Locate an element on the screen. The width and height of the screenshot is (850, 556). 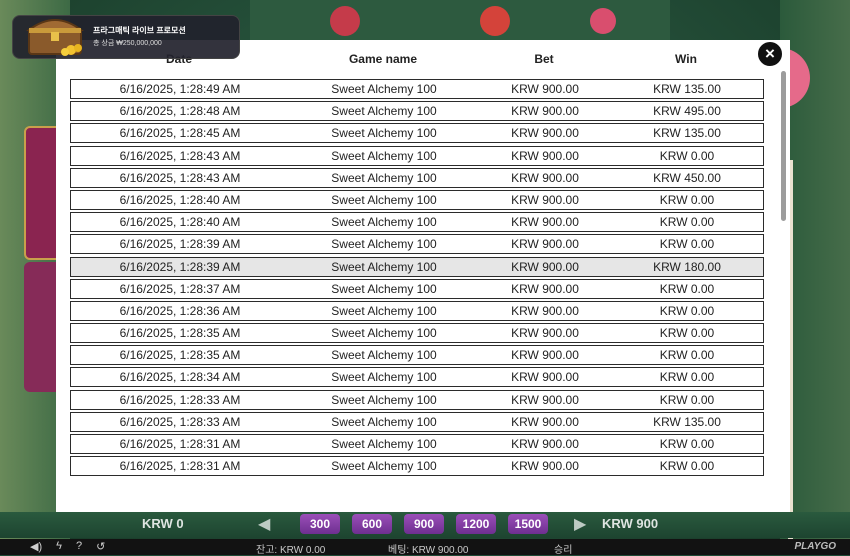
promo-prize: 총 상금 ₩250,000,000 is located at coordinates (127, 43).